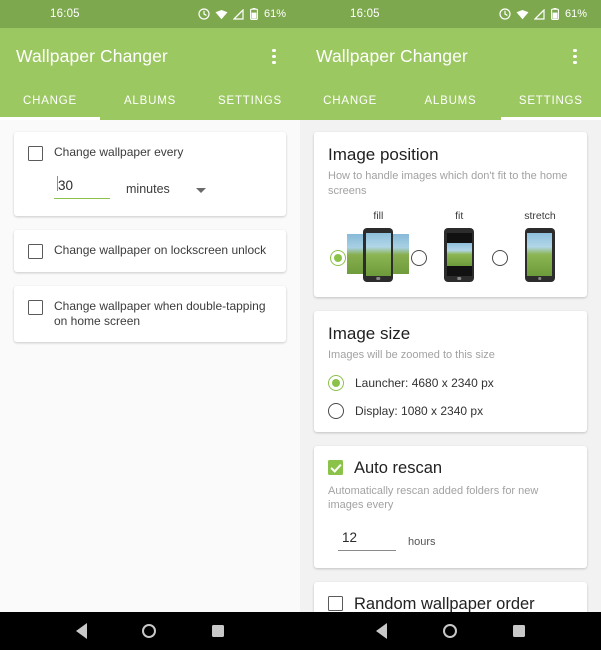 The image size is (601, 650). What do you see at coordinates (35, 153) in the screenshot?
I see `change-every-checkbox` at bounding box center [35, 153].